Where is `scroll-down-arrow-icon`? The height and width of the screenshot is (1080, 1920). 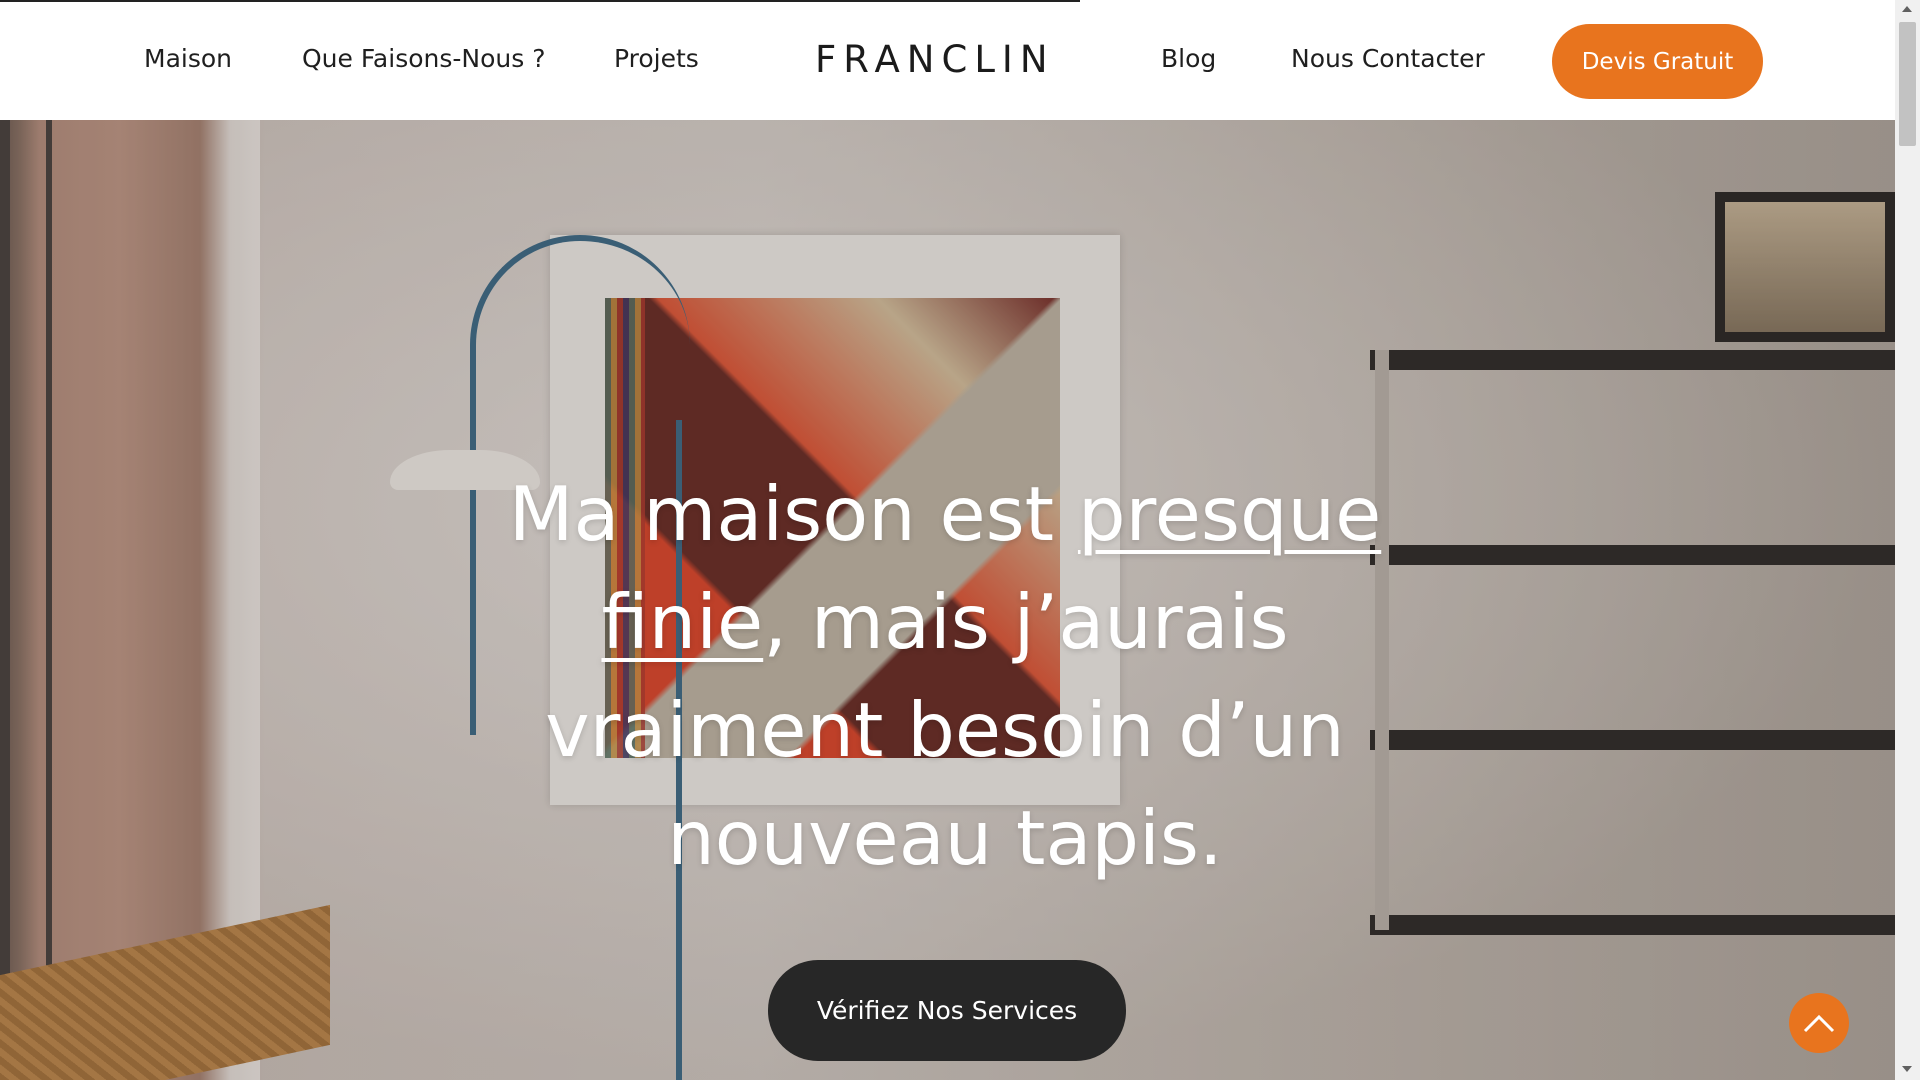
scroll-down-arrow-icon is located at coordinates (1907, 1069).